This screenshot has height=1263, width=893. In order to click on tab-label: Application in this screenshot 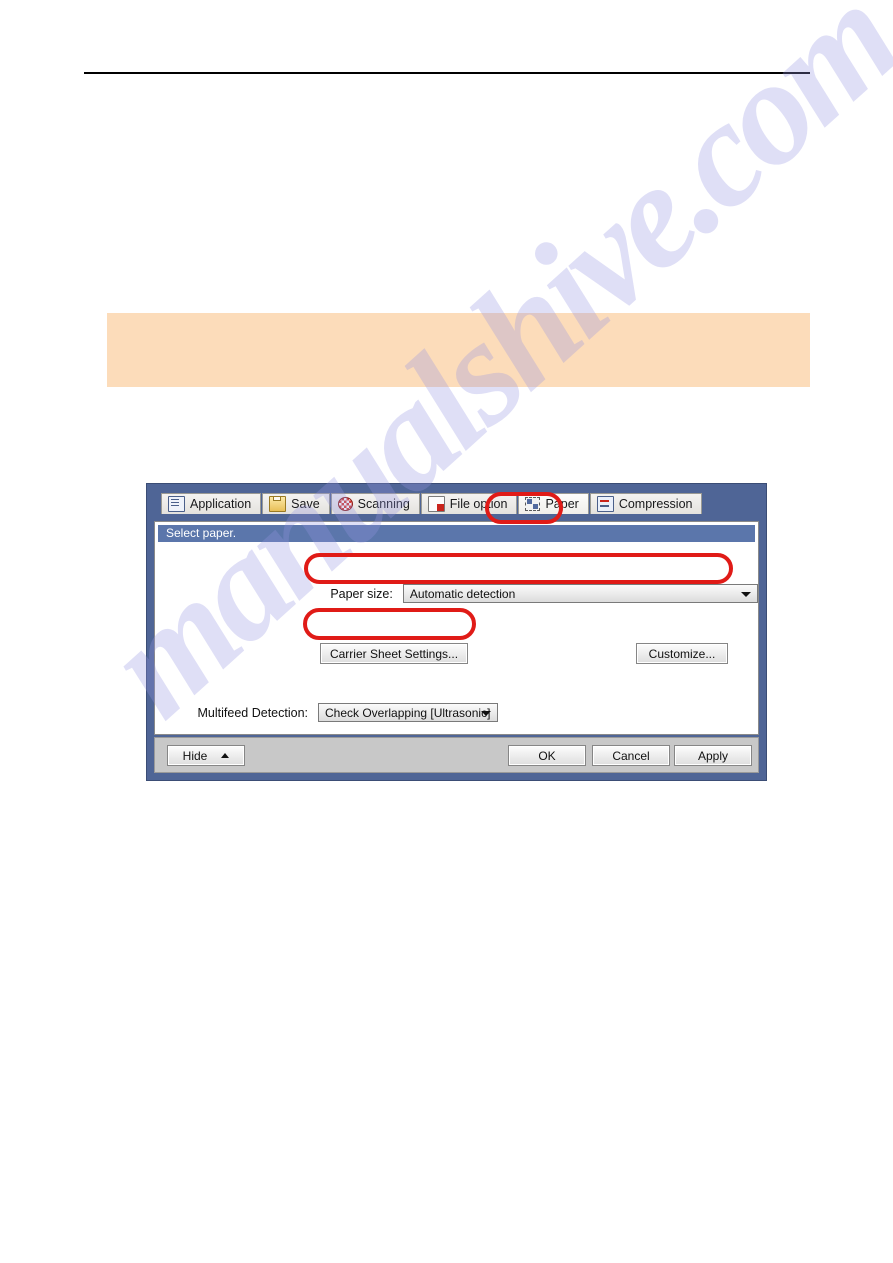, I will do `click(221, 504)`.